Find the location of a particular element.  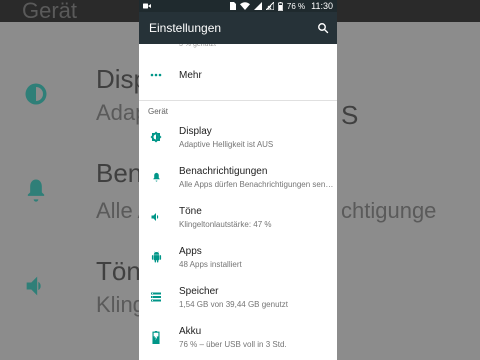

volume-icon is located at coordinates (155, 217).